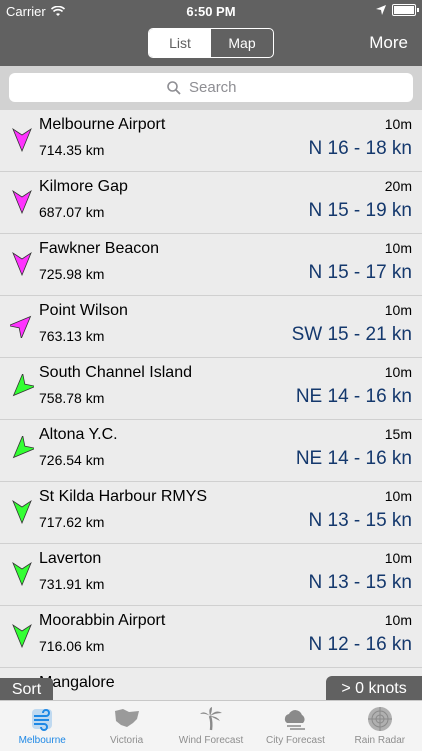  What do you see at coordinates (42, 740) in the screenshot?
I see `tab-label-melbourne: Melbourne` at bounding box center [42, 740].